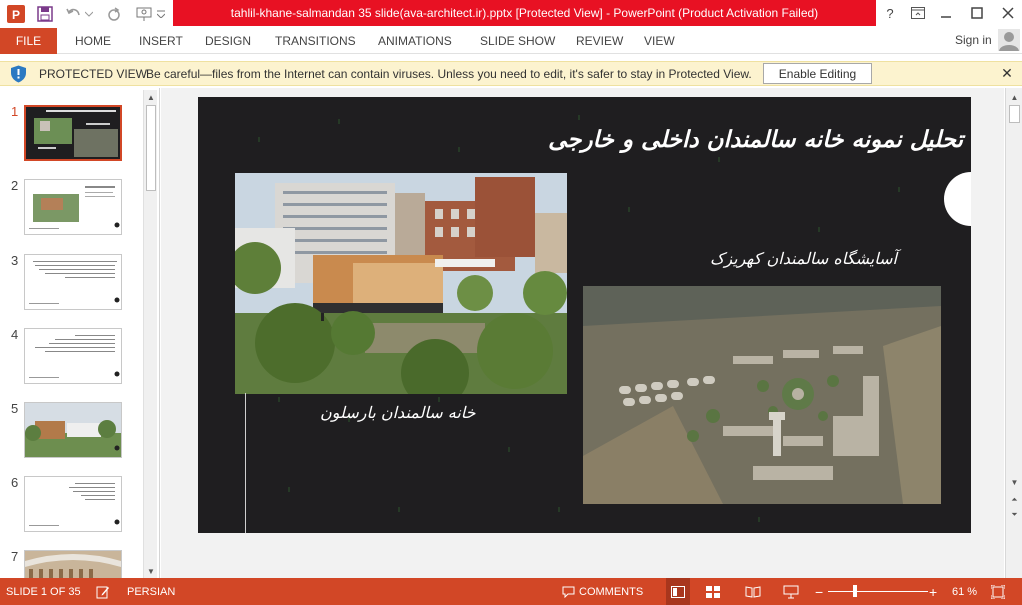  What do you see at coordinates (611, 591) in the screenshot?
I see `comments-button: COMMENTS` at bounding box center [611, 591].